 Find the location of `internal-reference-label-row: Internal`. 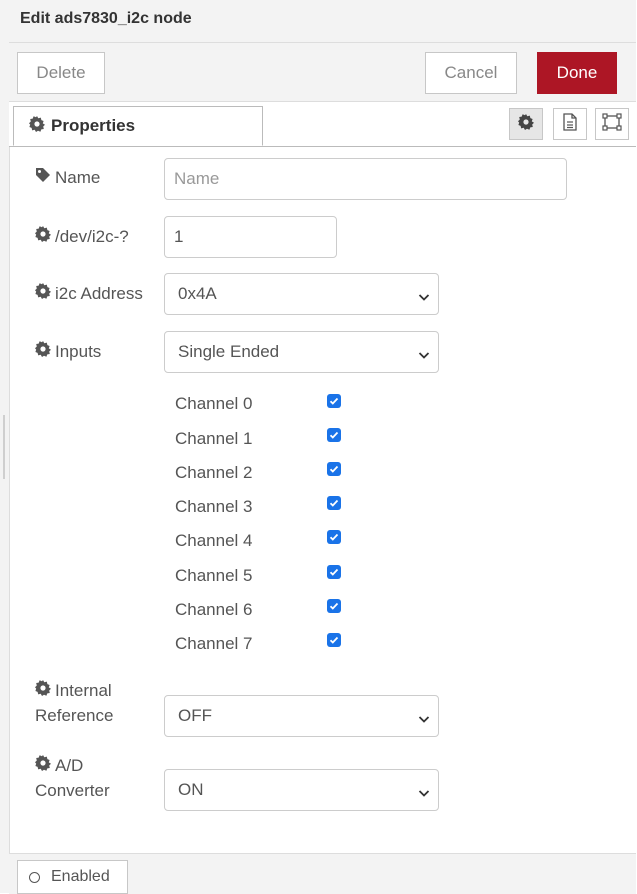

internal-reference-label-row: Internal is located at coordinates (73, 690).